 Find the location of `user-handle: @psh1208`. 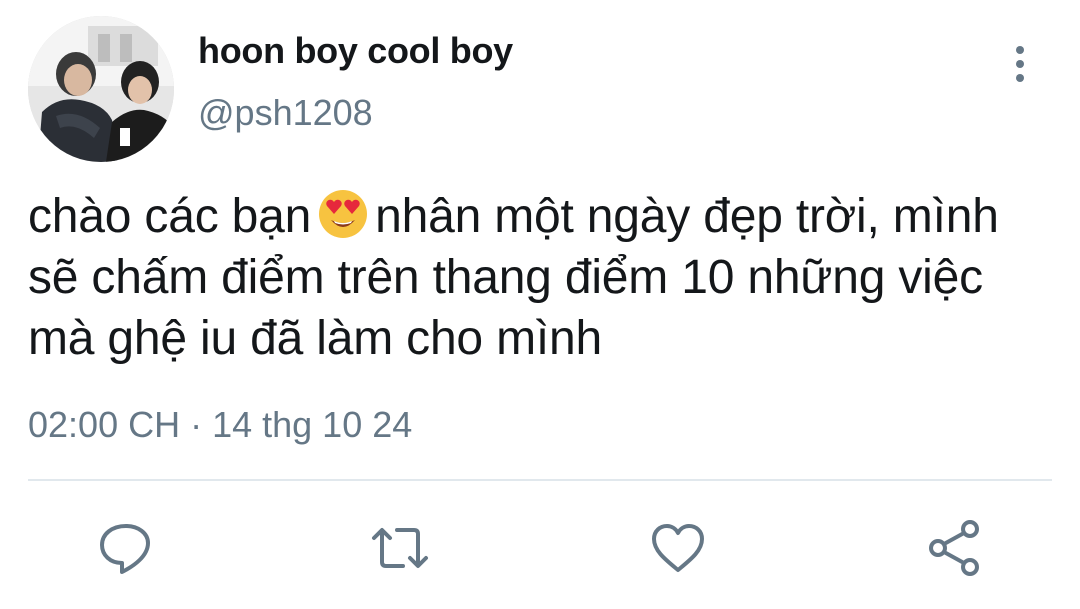

user-handle: @psh1208 is located at coordinates (285, 113).